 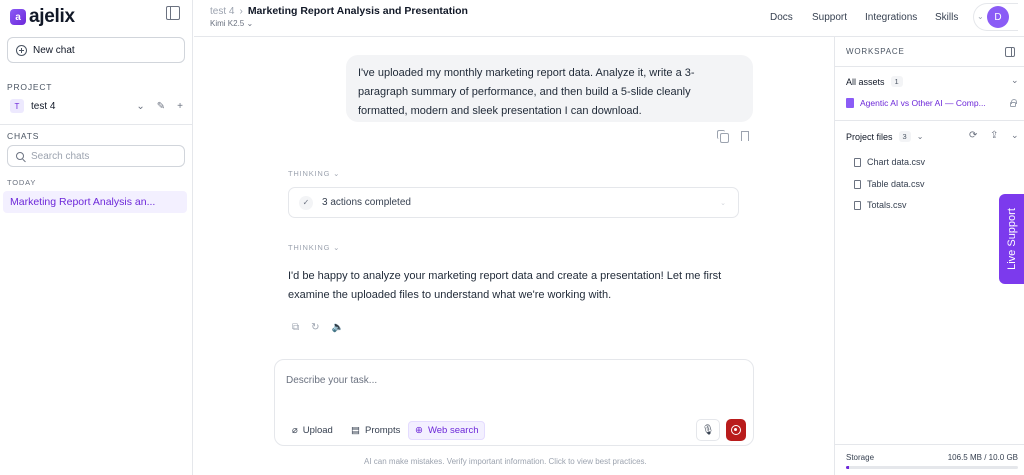 I want to click on globe-icon: ⊕, so click(x=419, y=430).